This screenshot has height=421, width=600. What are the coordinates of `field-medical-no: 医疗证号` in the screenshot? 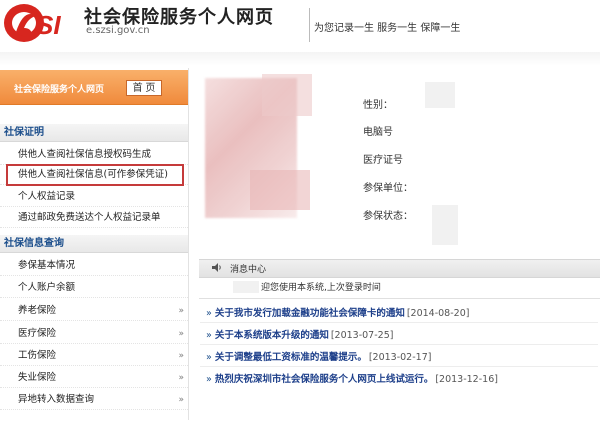 It's located at (383, 160).